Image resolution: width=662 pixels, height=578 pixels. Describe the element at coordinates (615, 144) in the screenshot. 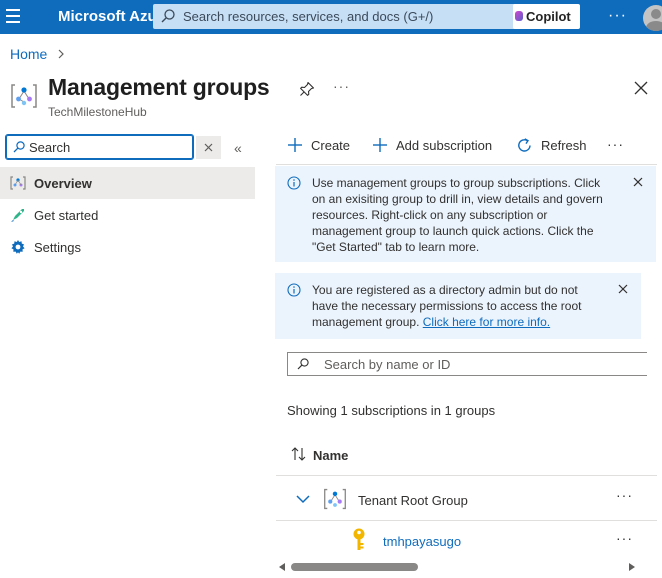

I see `toolbar-more-options-icon: ···` at that location.